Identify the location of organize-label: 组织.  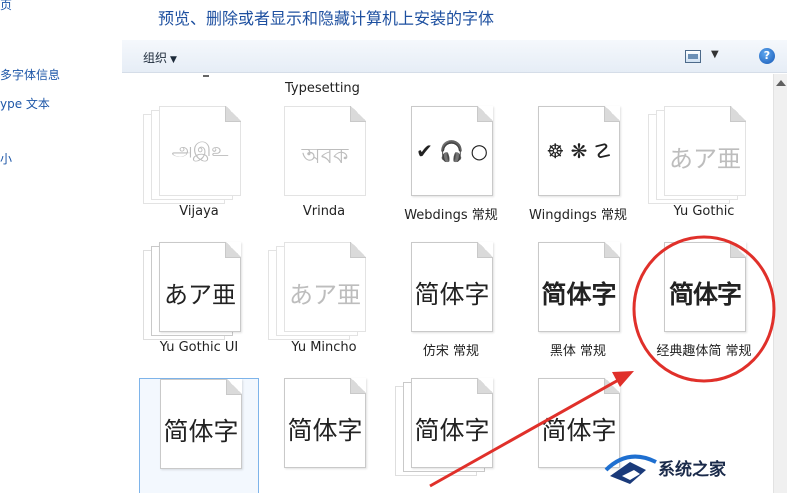
(155, 58).